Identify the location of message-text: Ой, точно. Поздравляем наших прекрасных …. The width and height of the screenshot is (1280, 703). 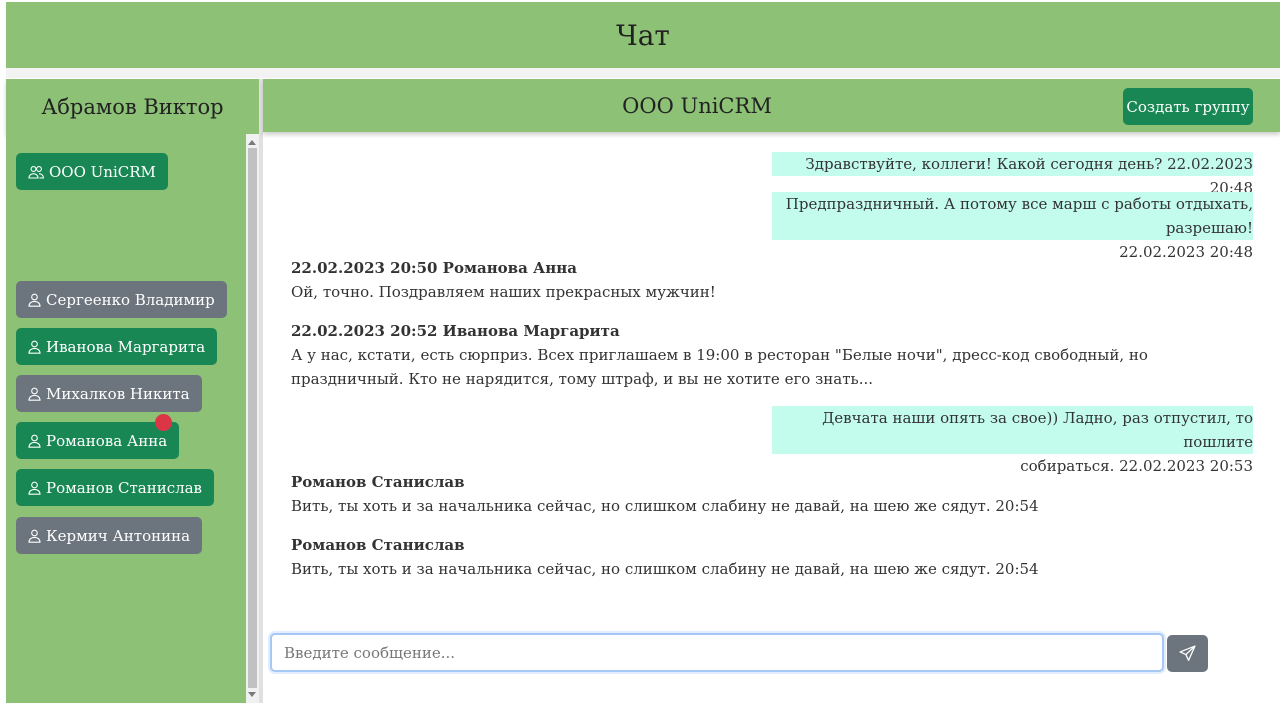
(503, 292).